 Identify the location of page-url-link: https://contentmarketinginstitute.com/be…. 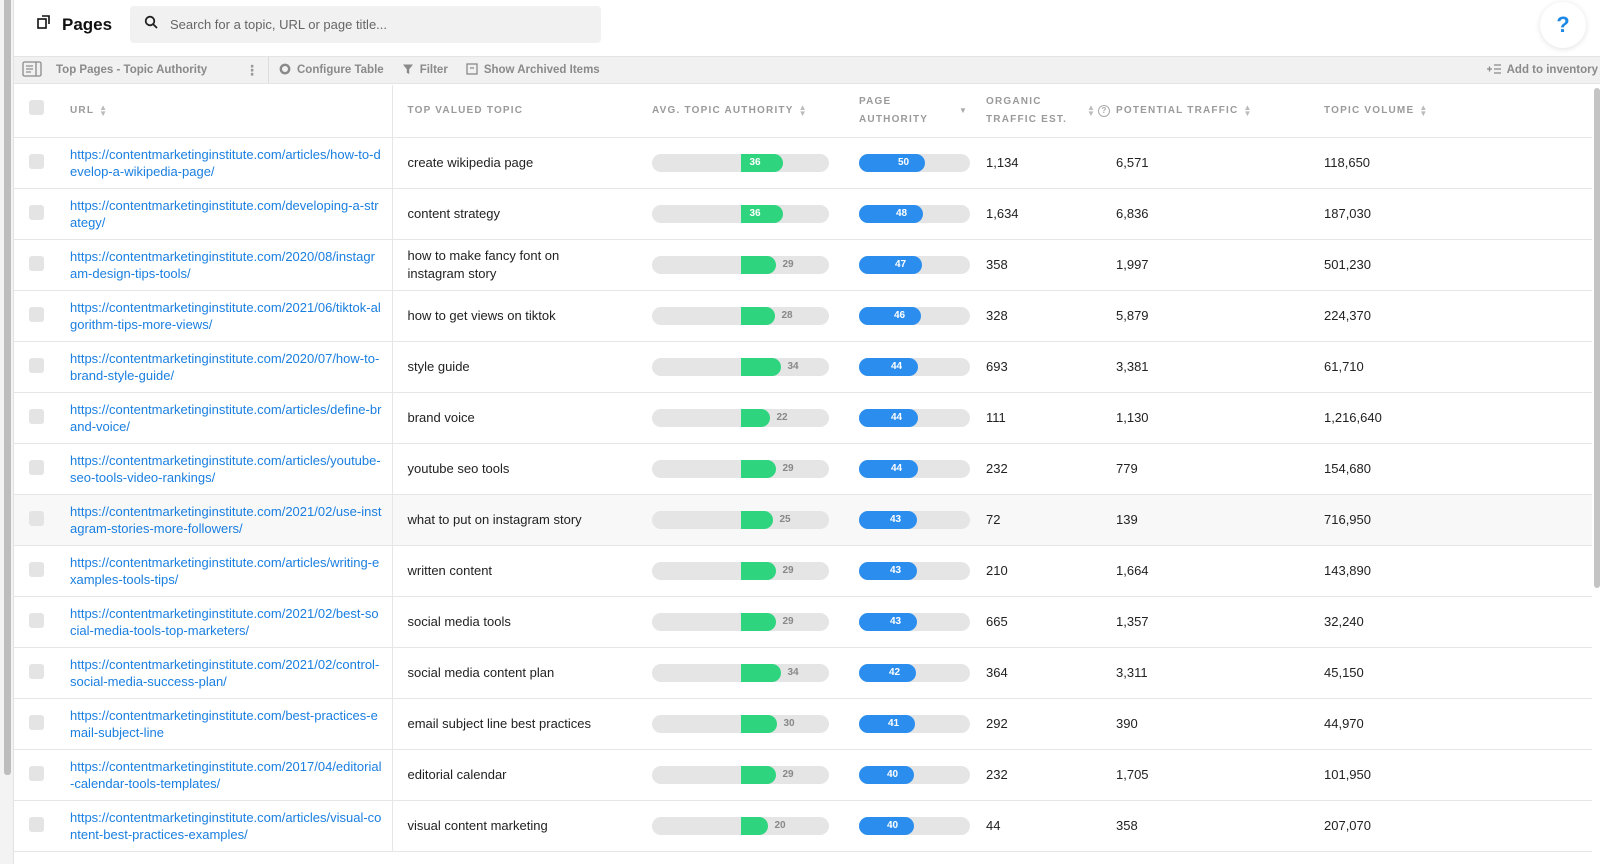
(226, 724).